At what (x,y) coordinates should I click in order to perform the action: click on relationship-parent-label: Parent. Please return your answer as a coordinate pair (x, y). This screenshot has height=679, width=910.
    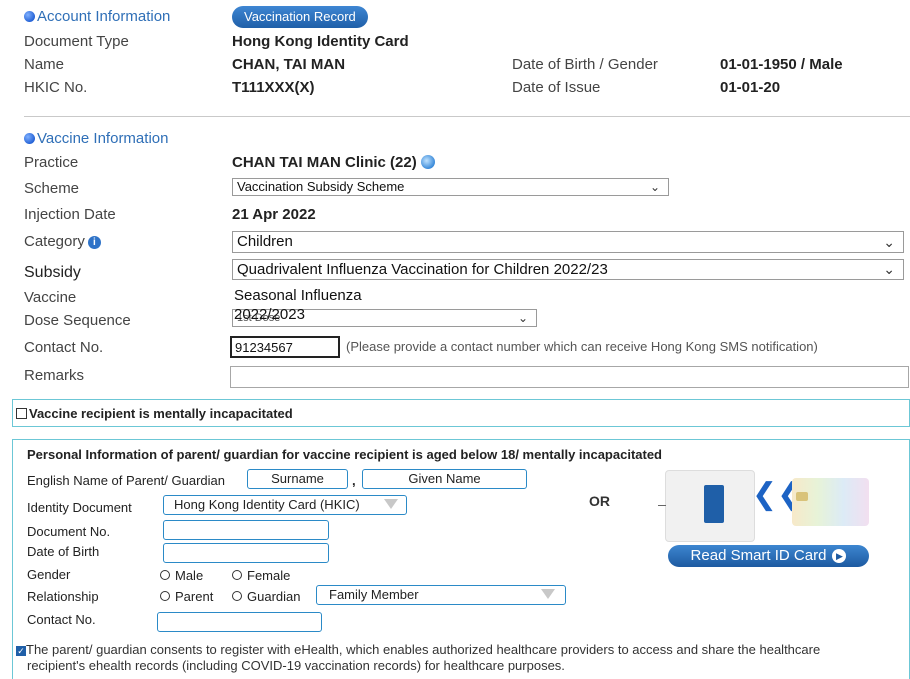
    Looking at the image, I should click on (194, 596).